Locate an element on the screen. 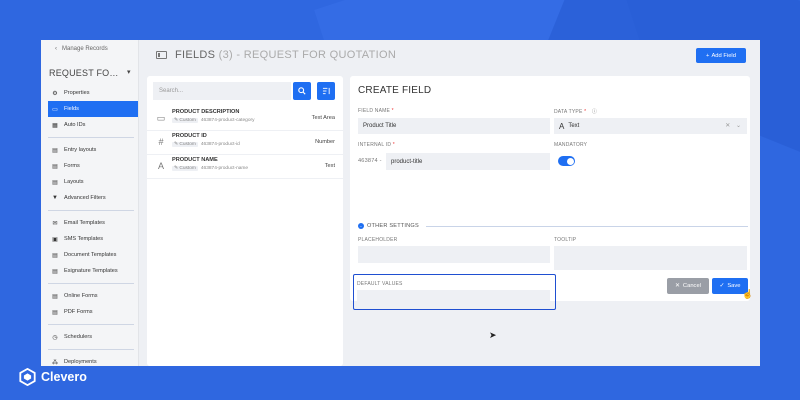 This screenshot has width=800, height=400. sidebar-item-label: Entry layouts is located at coordinates (80, 150).